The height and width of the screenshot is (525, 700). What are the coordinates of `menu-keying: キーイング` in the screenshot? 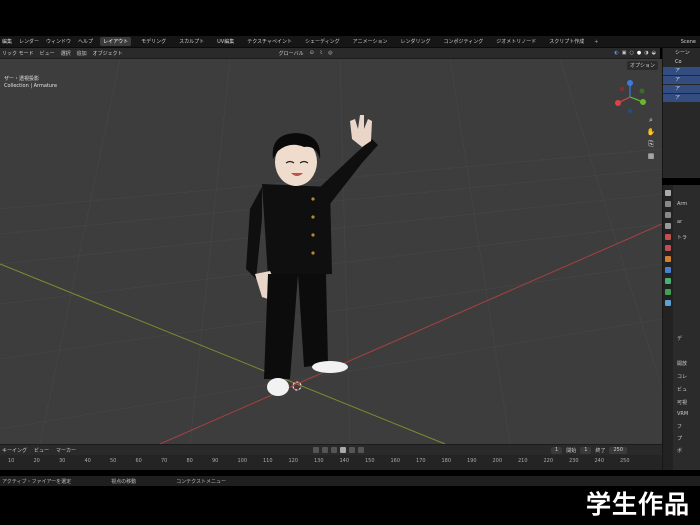 It's located at (14, 450).